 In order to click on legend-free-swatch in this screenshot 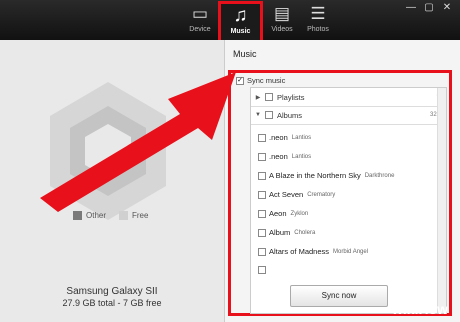, I will do `click(123, 215)`.